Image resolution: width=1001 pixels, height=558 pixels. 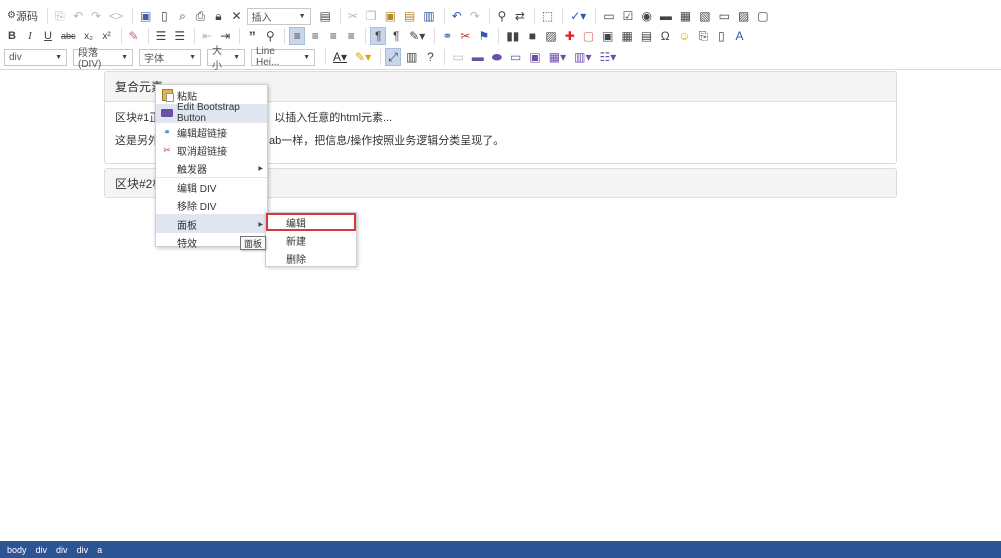 I want to click on bootstrap-panel-icon: ▣, so click(x=534, y=57).